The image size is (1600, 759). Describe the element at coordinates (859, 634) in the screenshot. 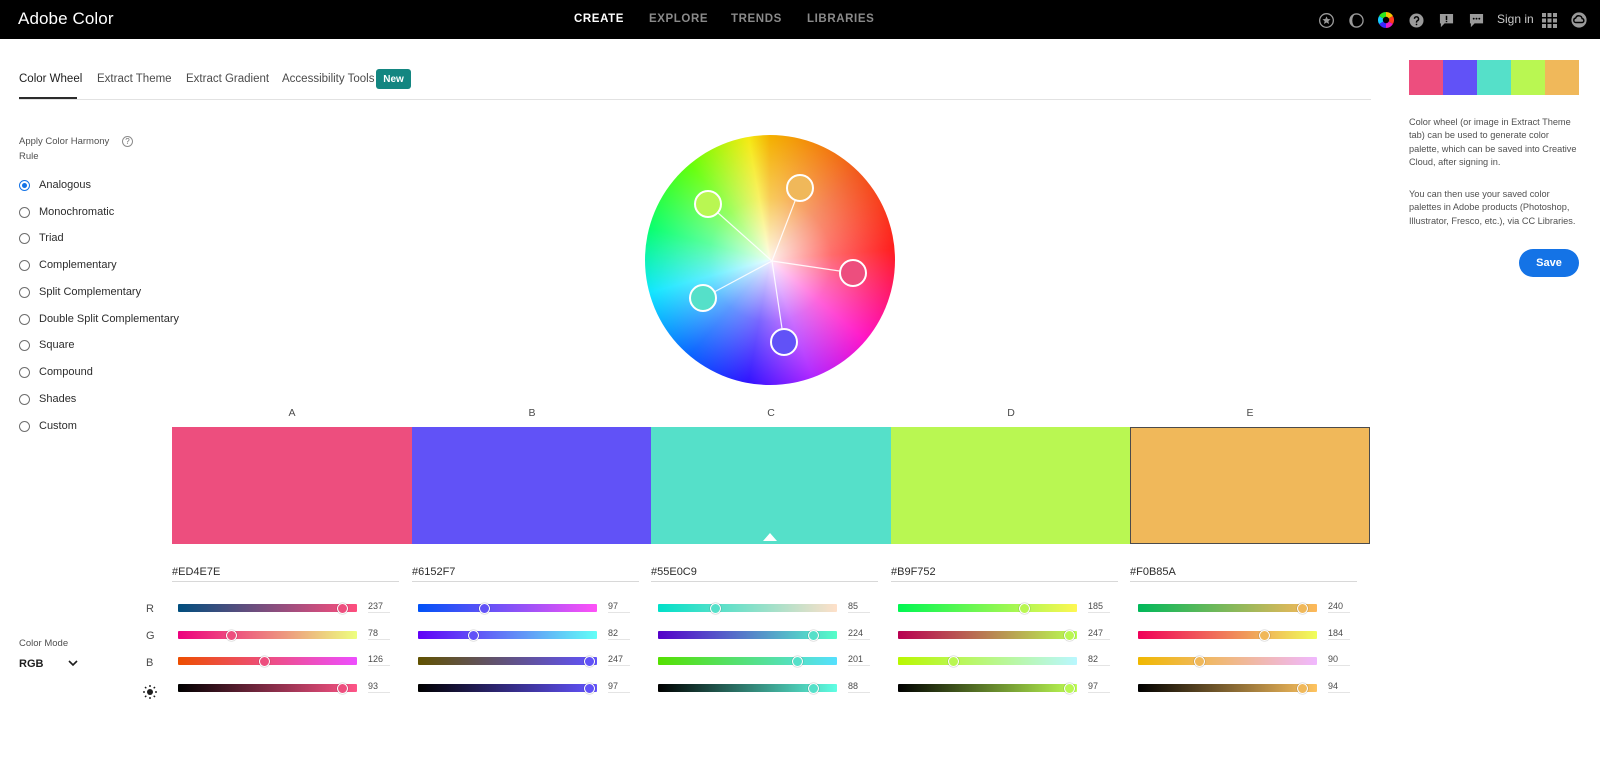

I see `value-c-g: 224` at that location.